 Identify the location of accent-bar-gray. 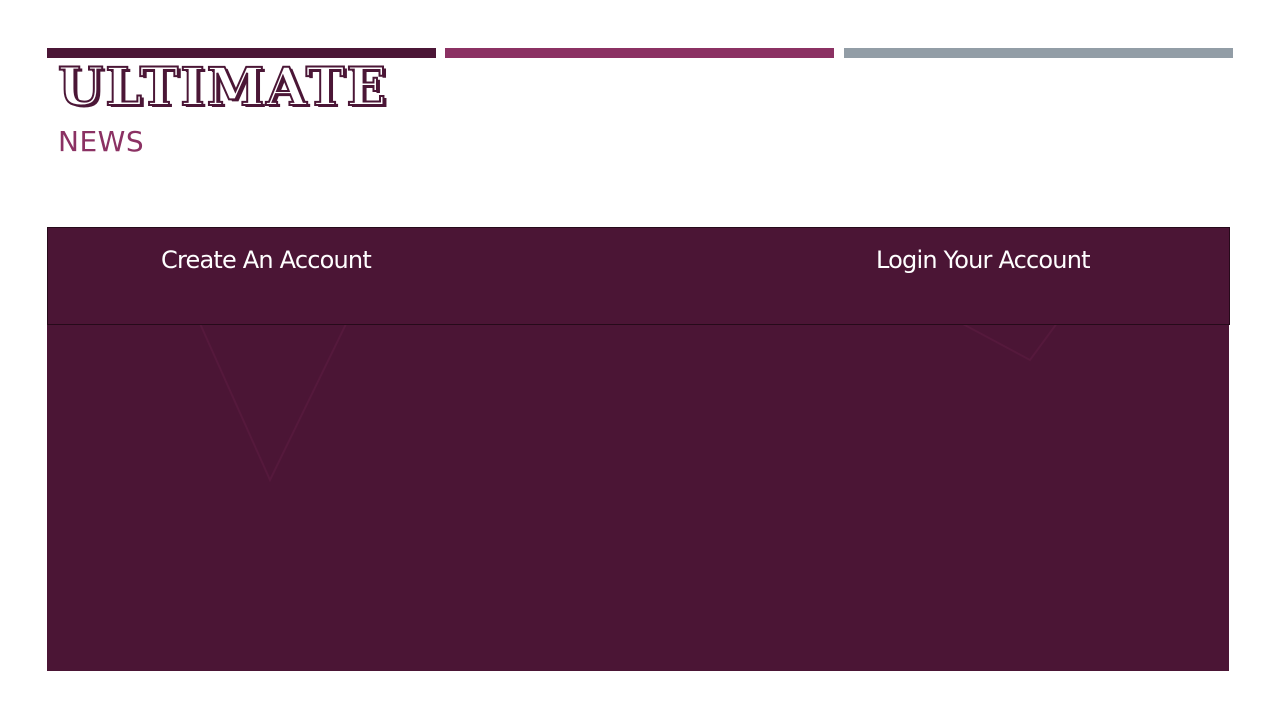
(1038, 53).